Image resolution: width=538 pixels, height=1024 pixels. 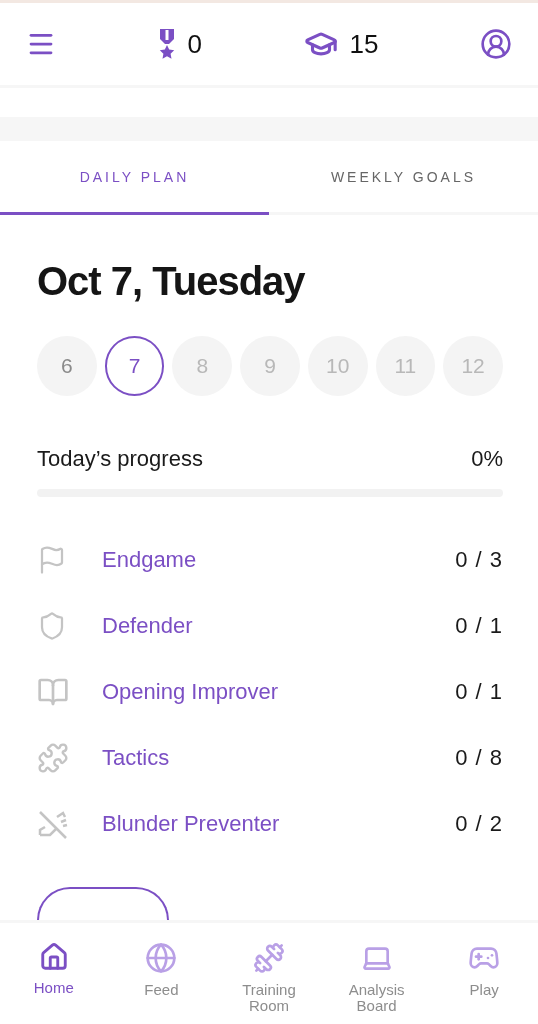 I want to click on day-button: 7, so click(x=134, y=366).